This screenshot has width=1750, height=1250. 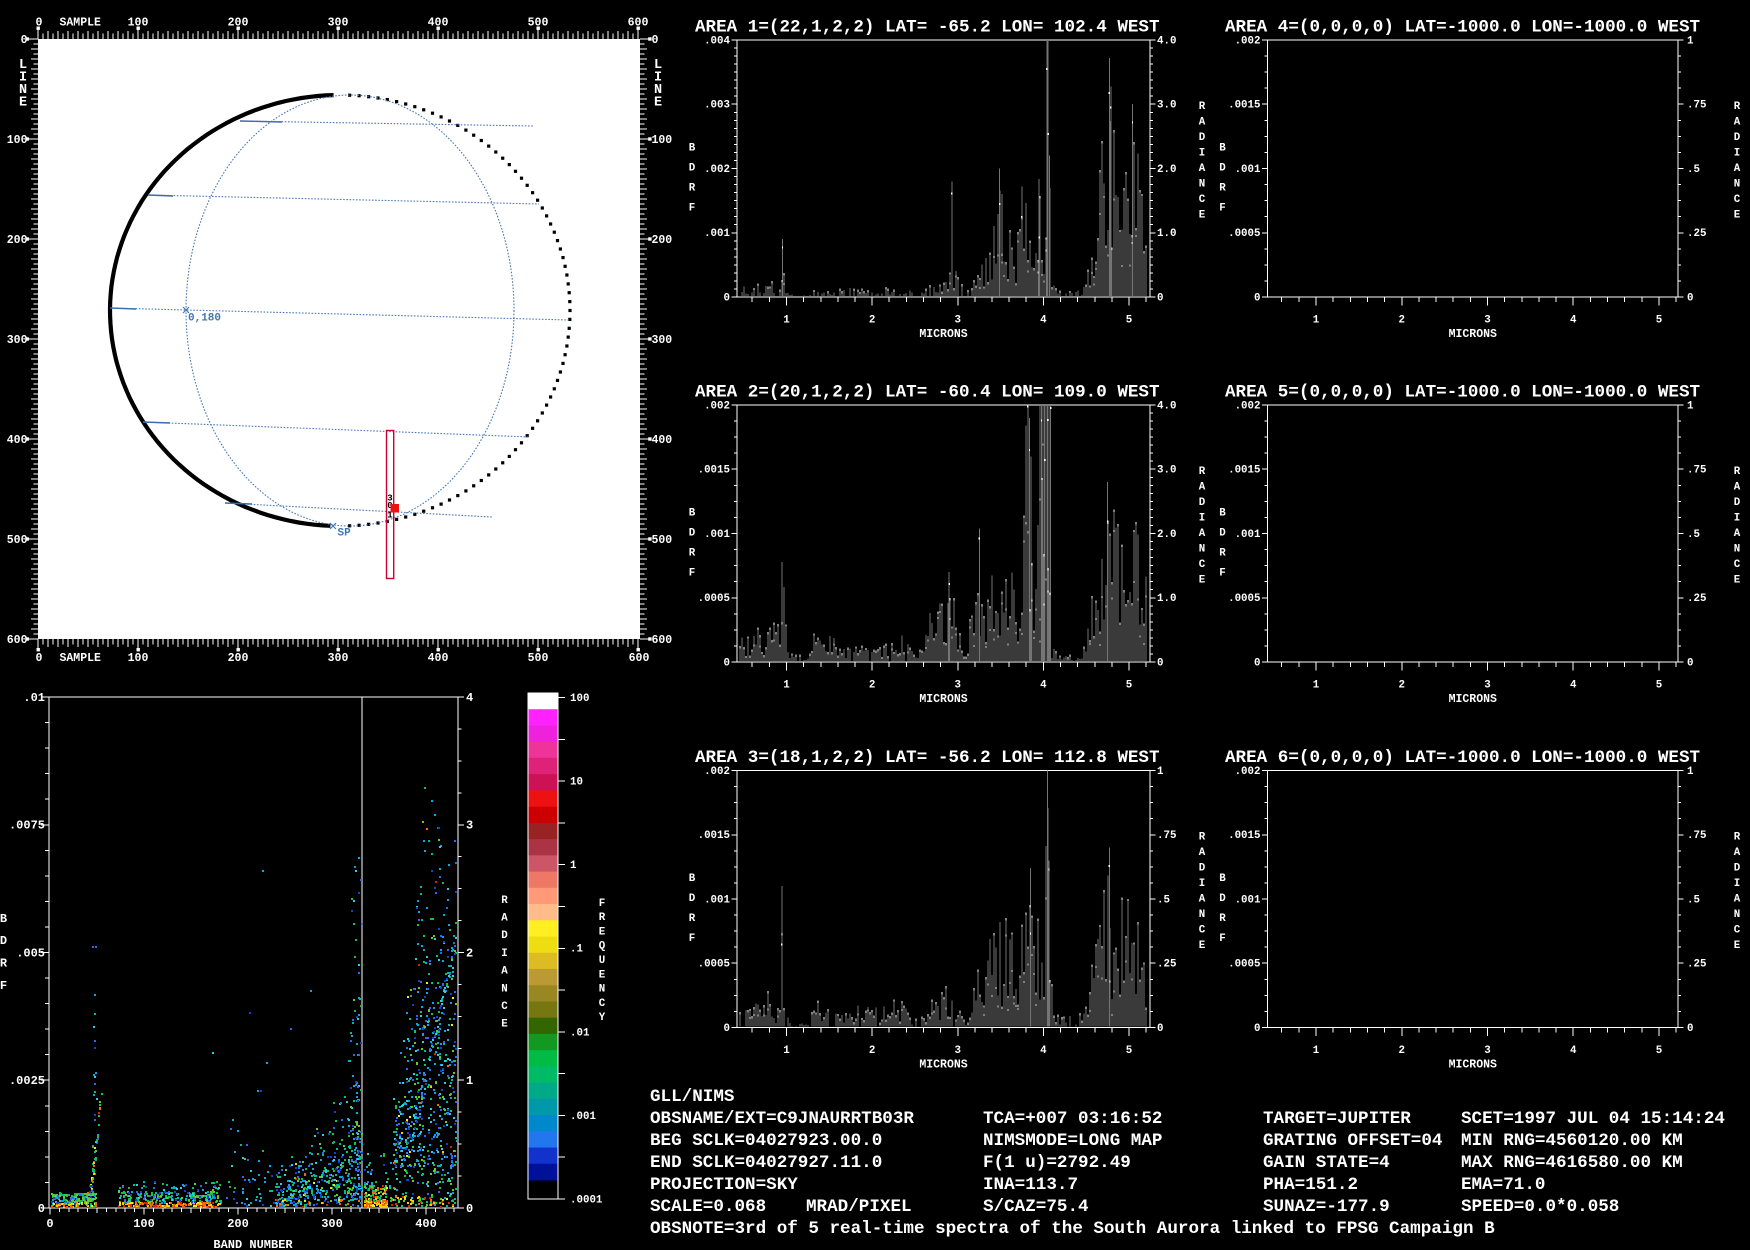 What do you see at coordinates (1036, 1207) in the screenshot?
I see `svg-text: S/CAZ=75.4` at bounding box center [1036, 1207].